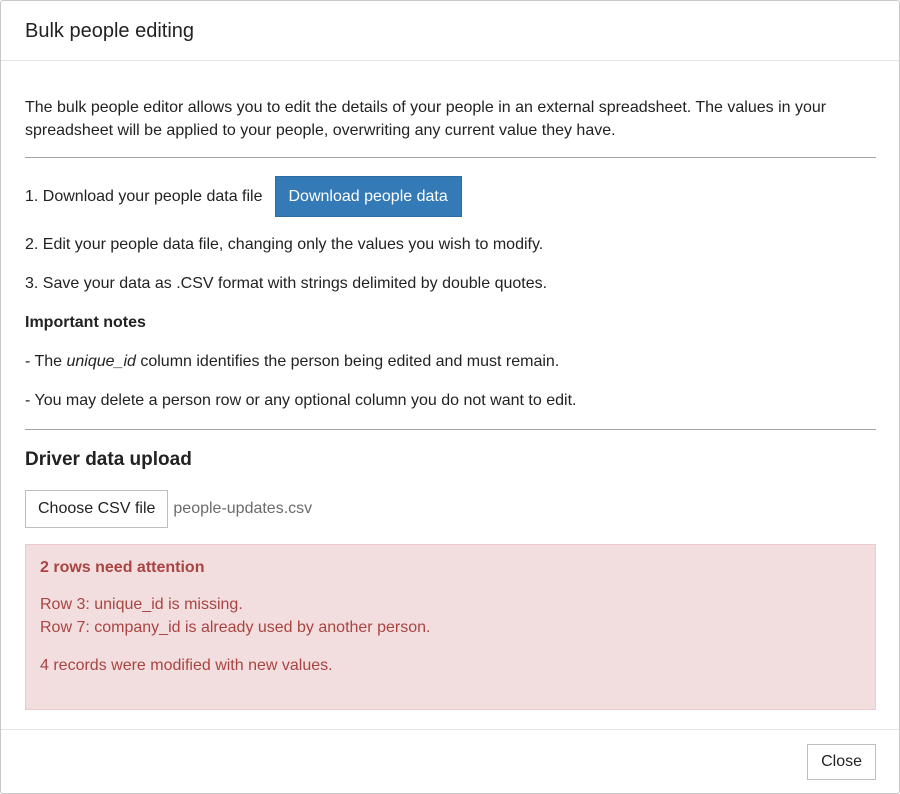  I want to click on note-1-prefix: - The, so click(46, 361).